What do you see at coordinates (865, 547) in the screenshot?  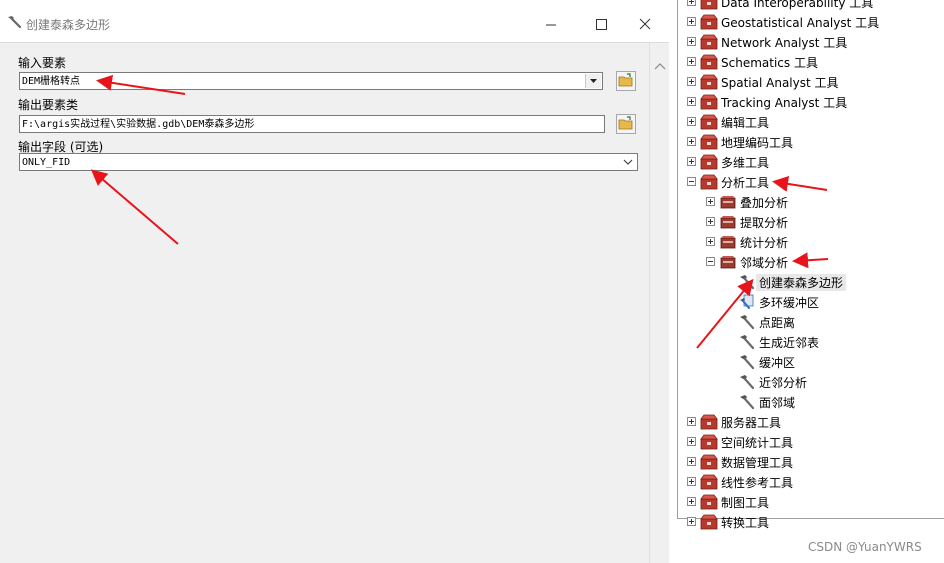 I see `watermark: CSDN @YuanYWRS` at bounding box center [865, 547].